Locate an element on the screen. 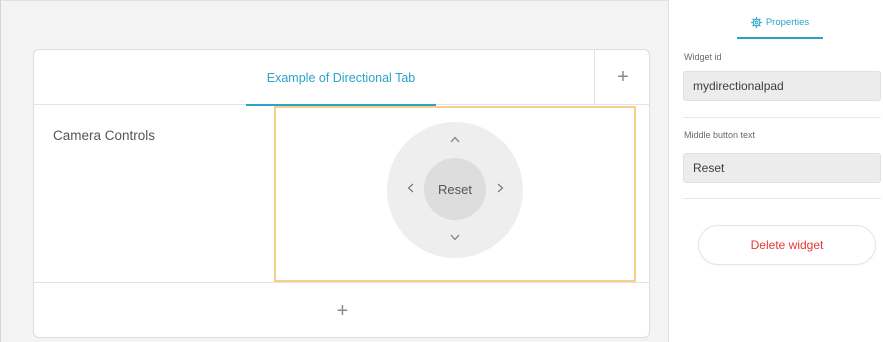 The height and width of the screenshot is (342, 883). chevron-left-icon is located at coordinates (410, 188).